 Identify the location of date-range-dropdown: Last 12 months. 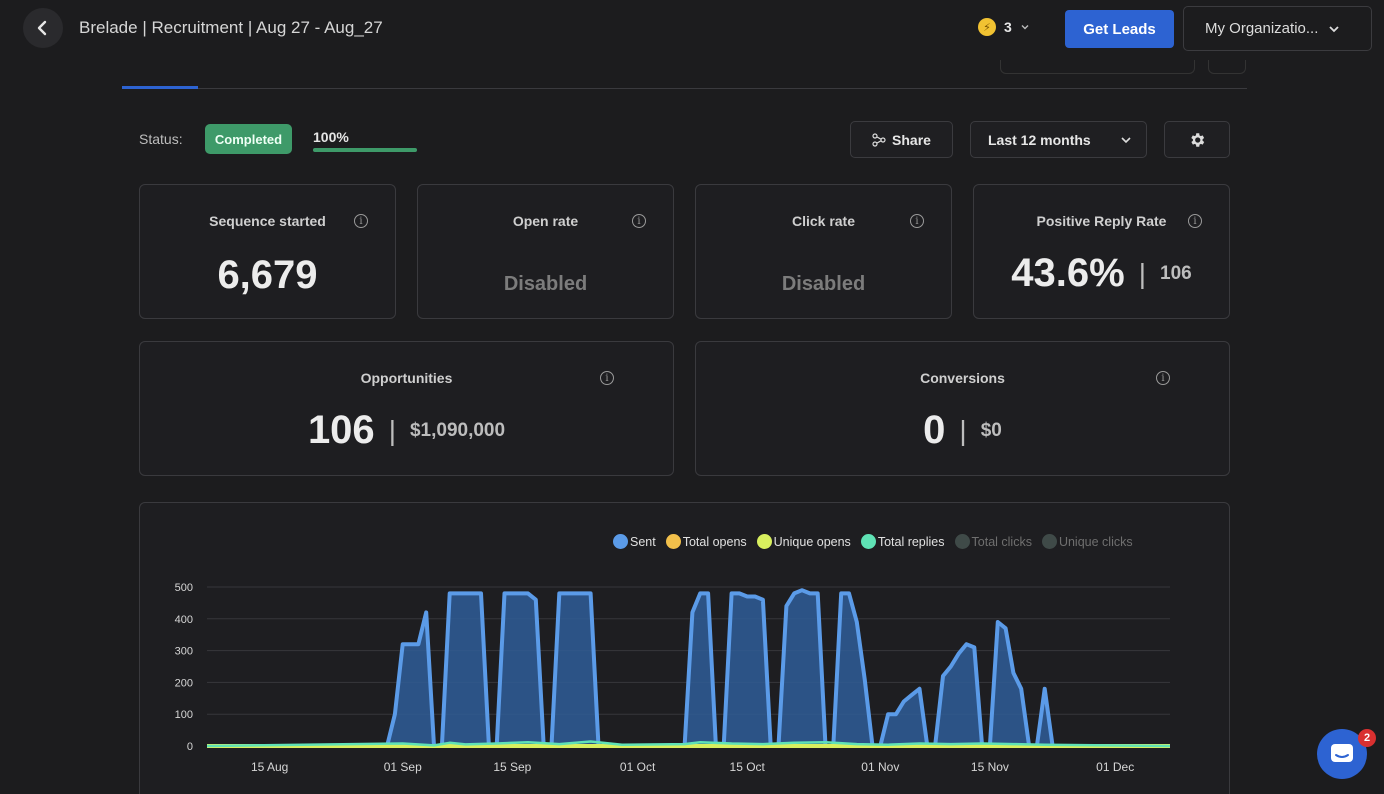
(1058, 139).